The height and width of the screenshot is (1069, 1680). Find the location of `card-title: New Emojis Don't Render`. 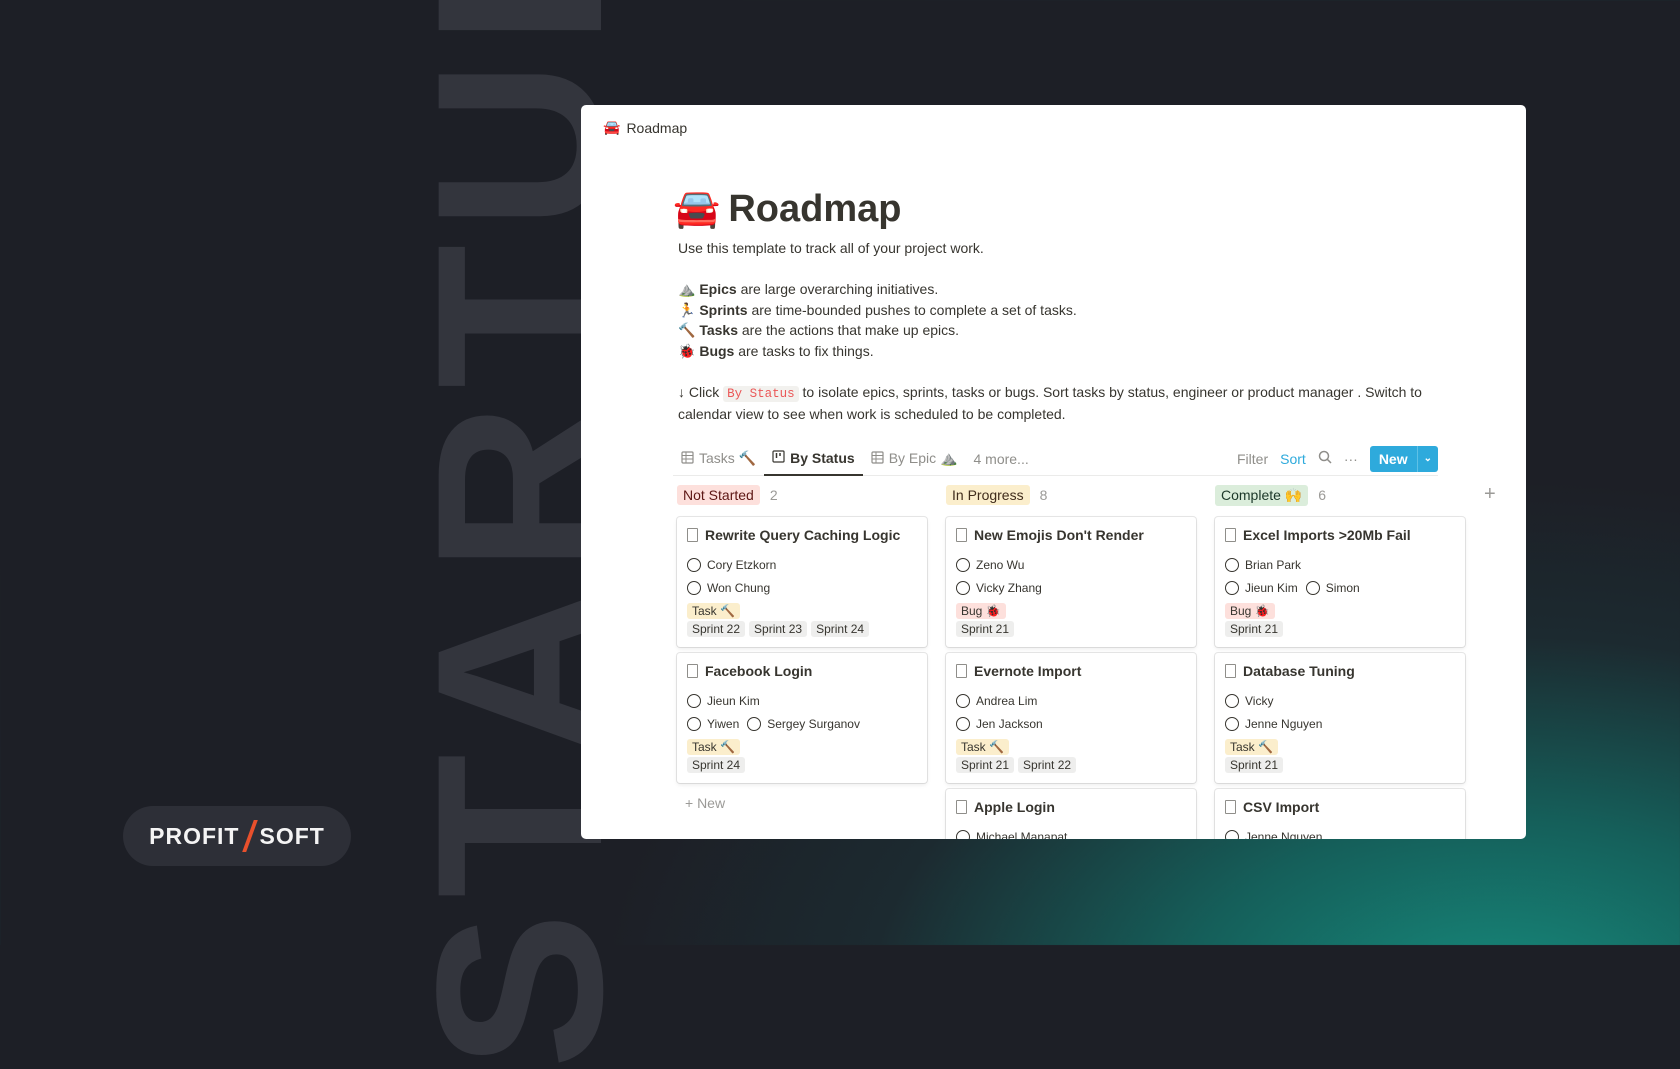

card-title: New Emojis Don't Render is located at coordinates (1071, 535).